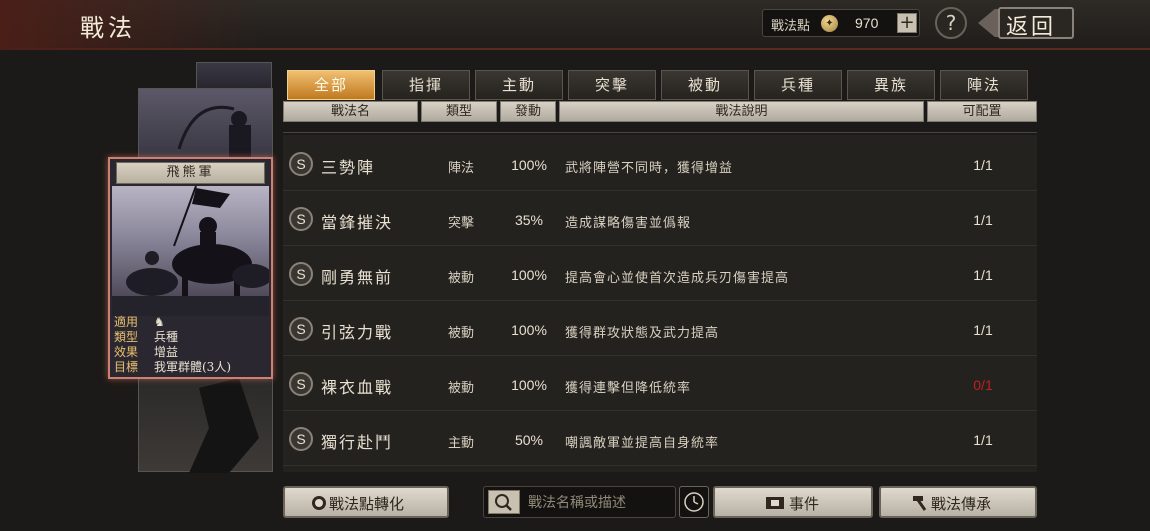 The height and width of the screenshot is (531, 1150). I want to click on tactic-row: S 引弦力戰 被動 100% 獲得群攻狀態及武力提高 1/1, so click(660, 328).